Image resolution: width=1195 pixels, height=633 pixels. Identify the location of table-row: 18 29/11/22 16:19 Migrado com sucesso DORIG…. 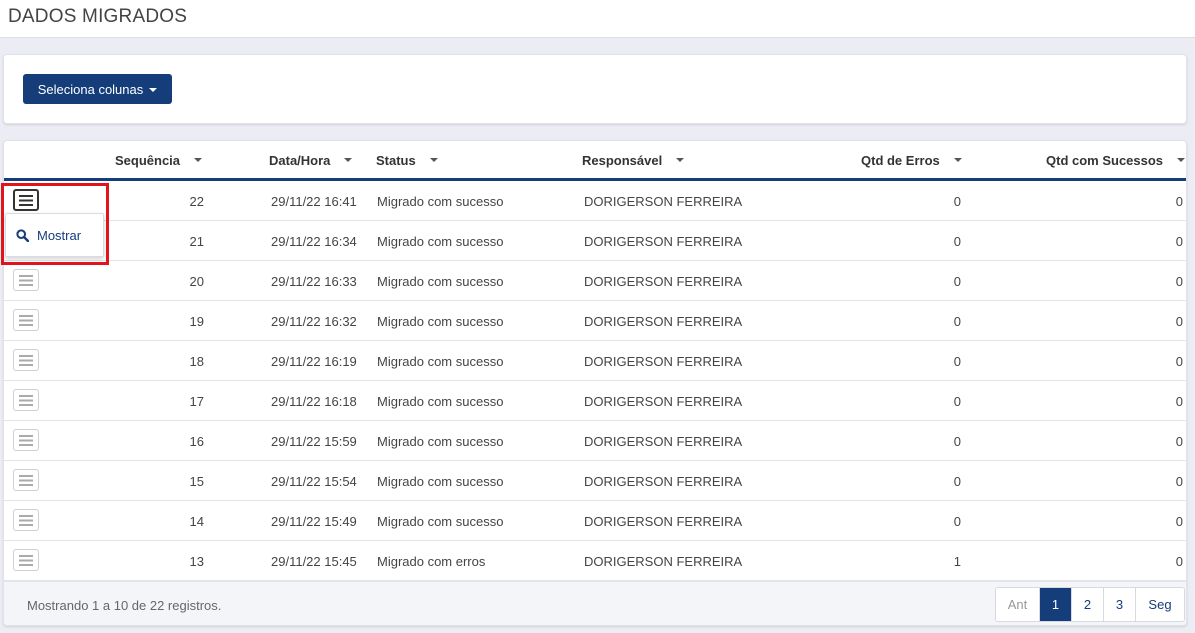
(595, 361).